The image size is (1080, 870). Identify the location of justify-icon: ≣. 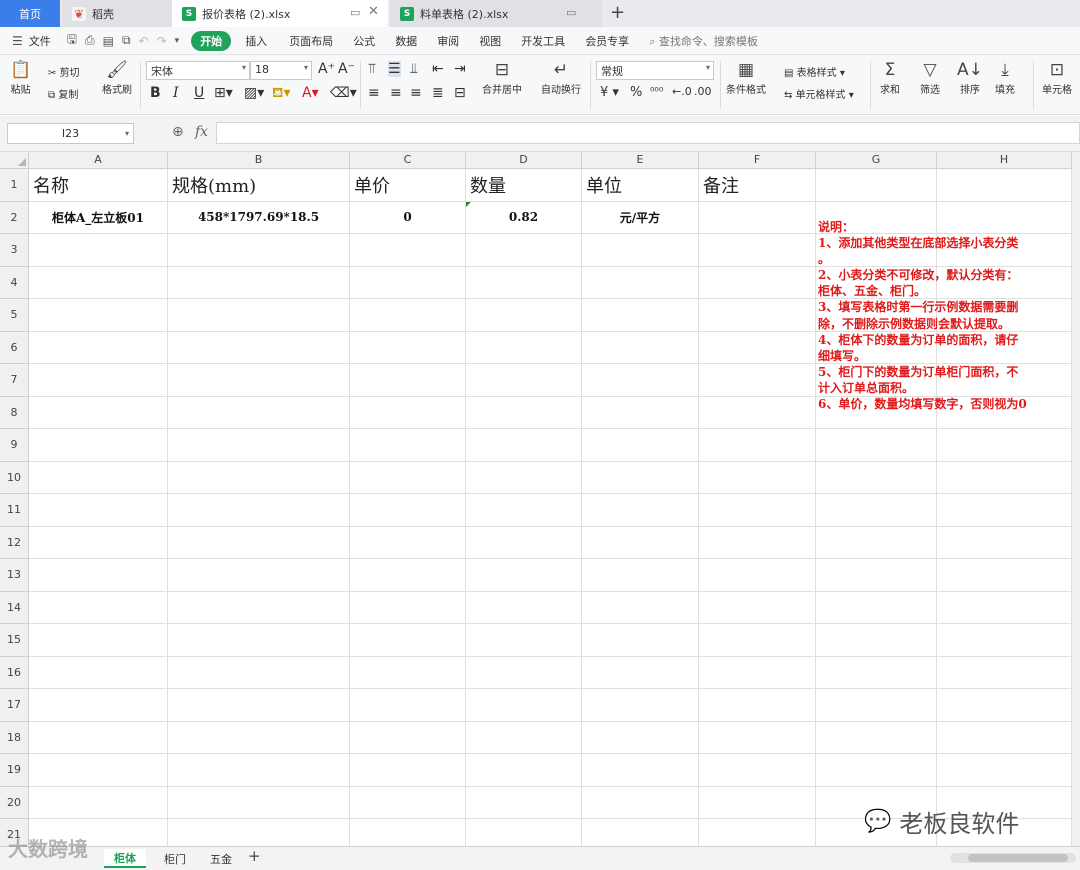
(438, 93).